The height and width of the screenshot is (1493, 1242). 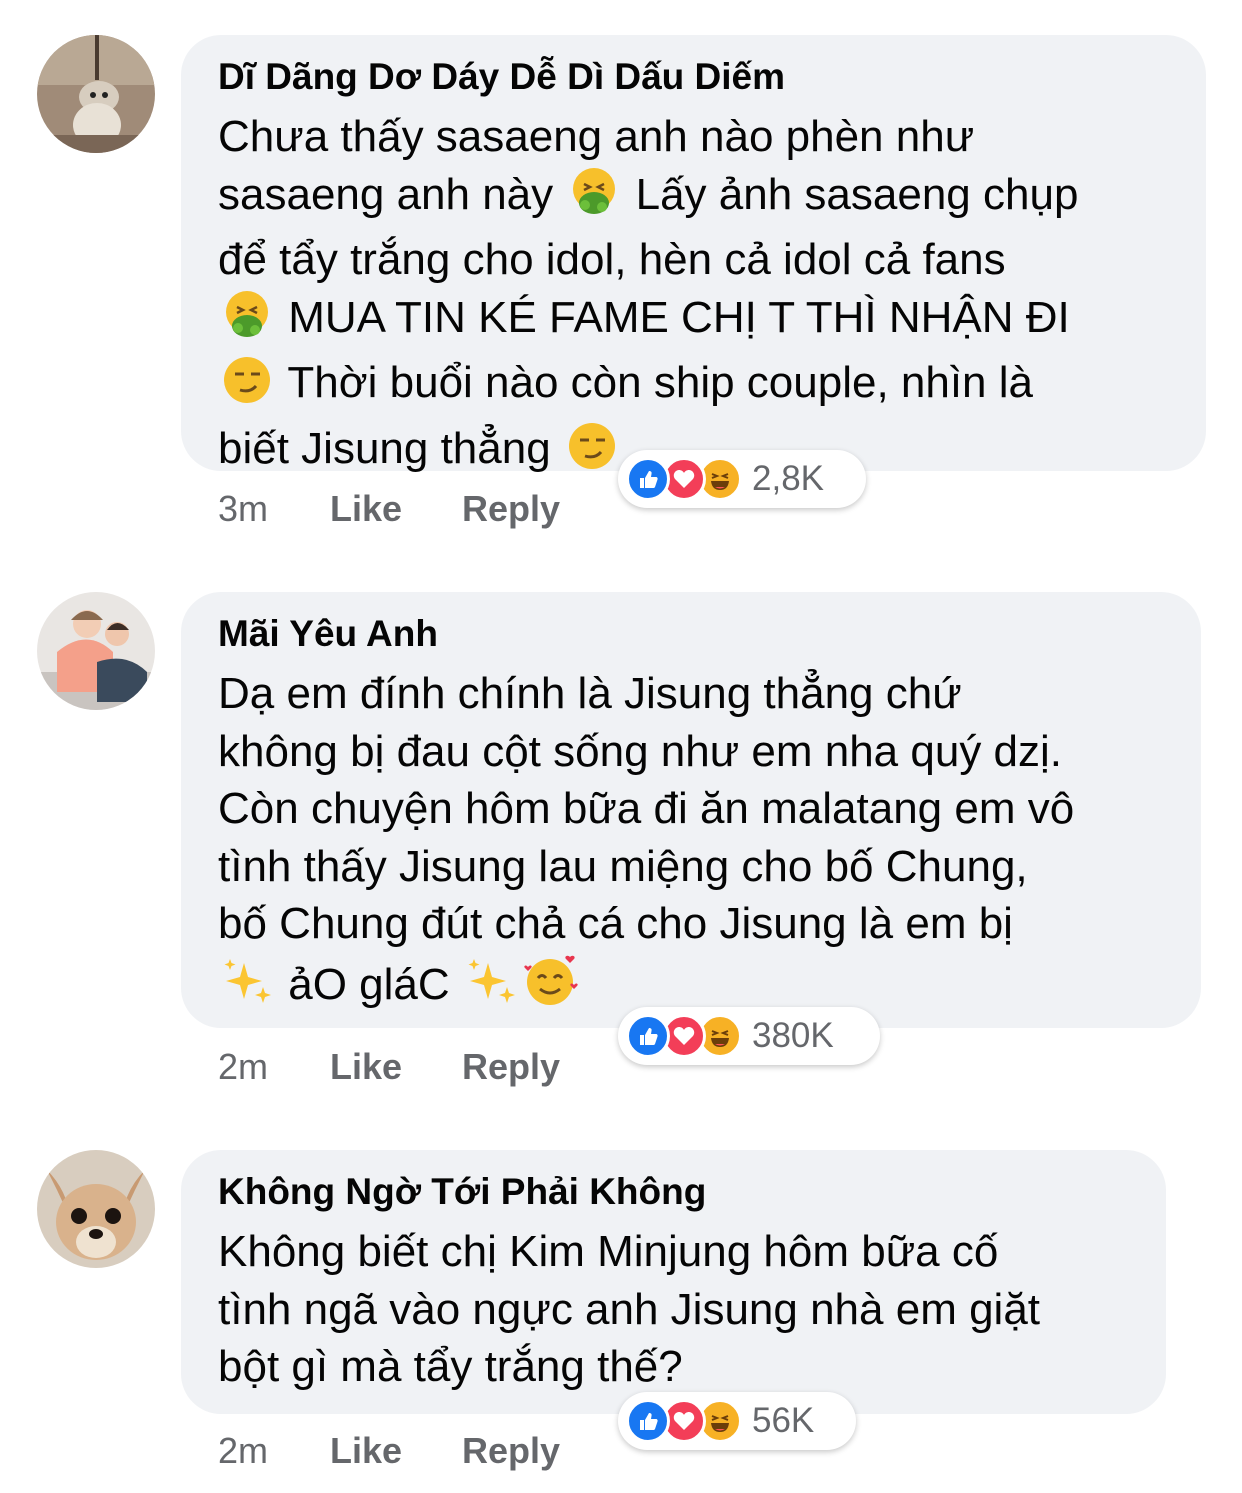 I want to click on reaction-count: 380K, so click(x=793, y=1035).